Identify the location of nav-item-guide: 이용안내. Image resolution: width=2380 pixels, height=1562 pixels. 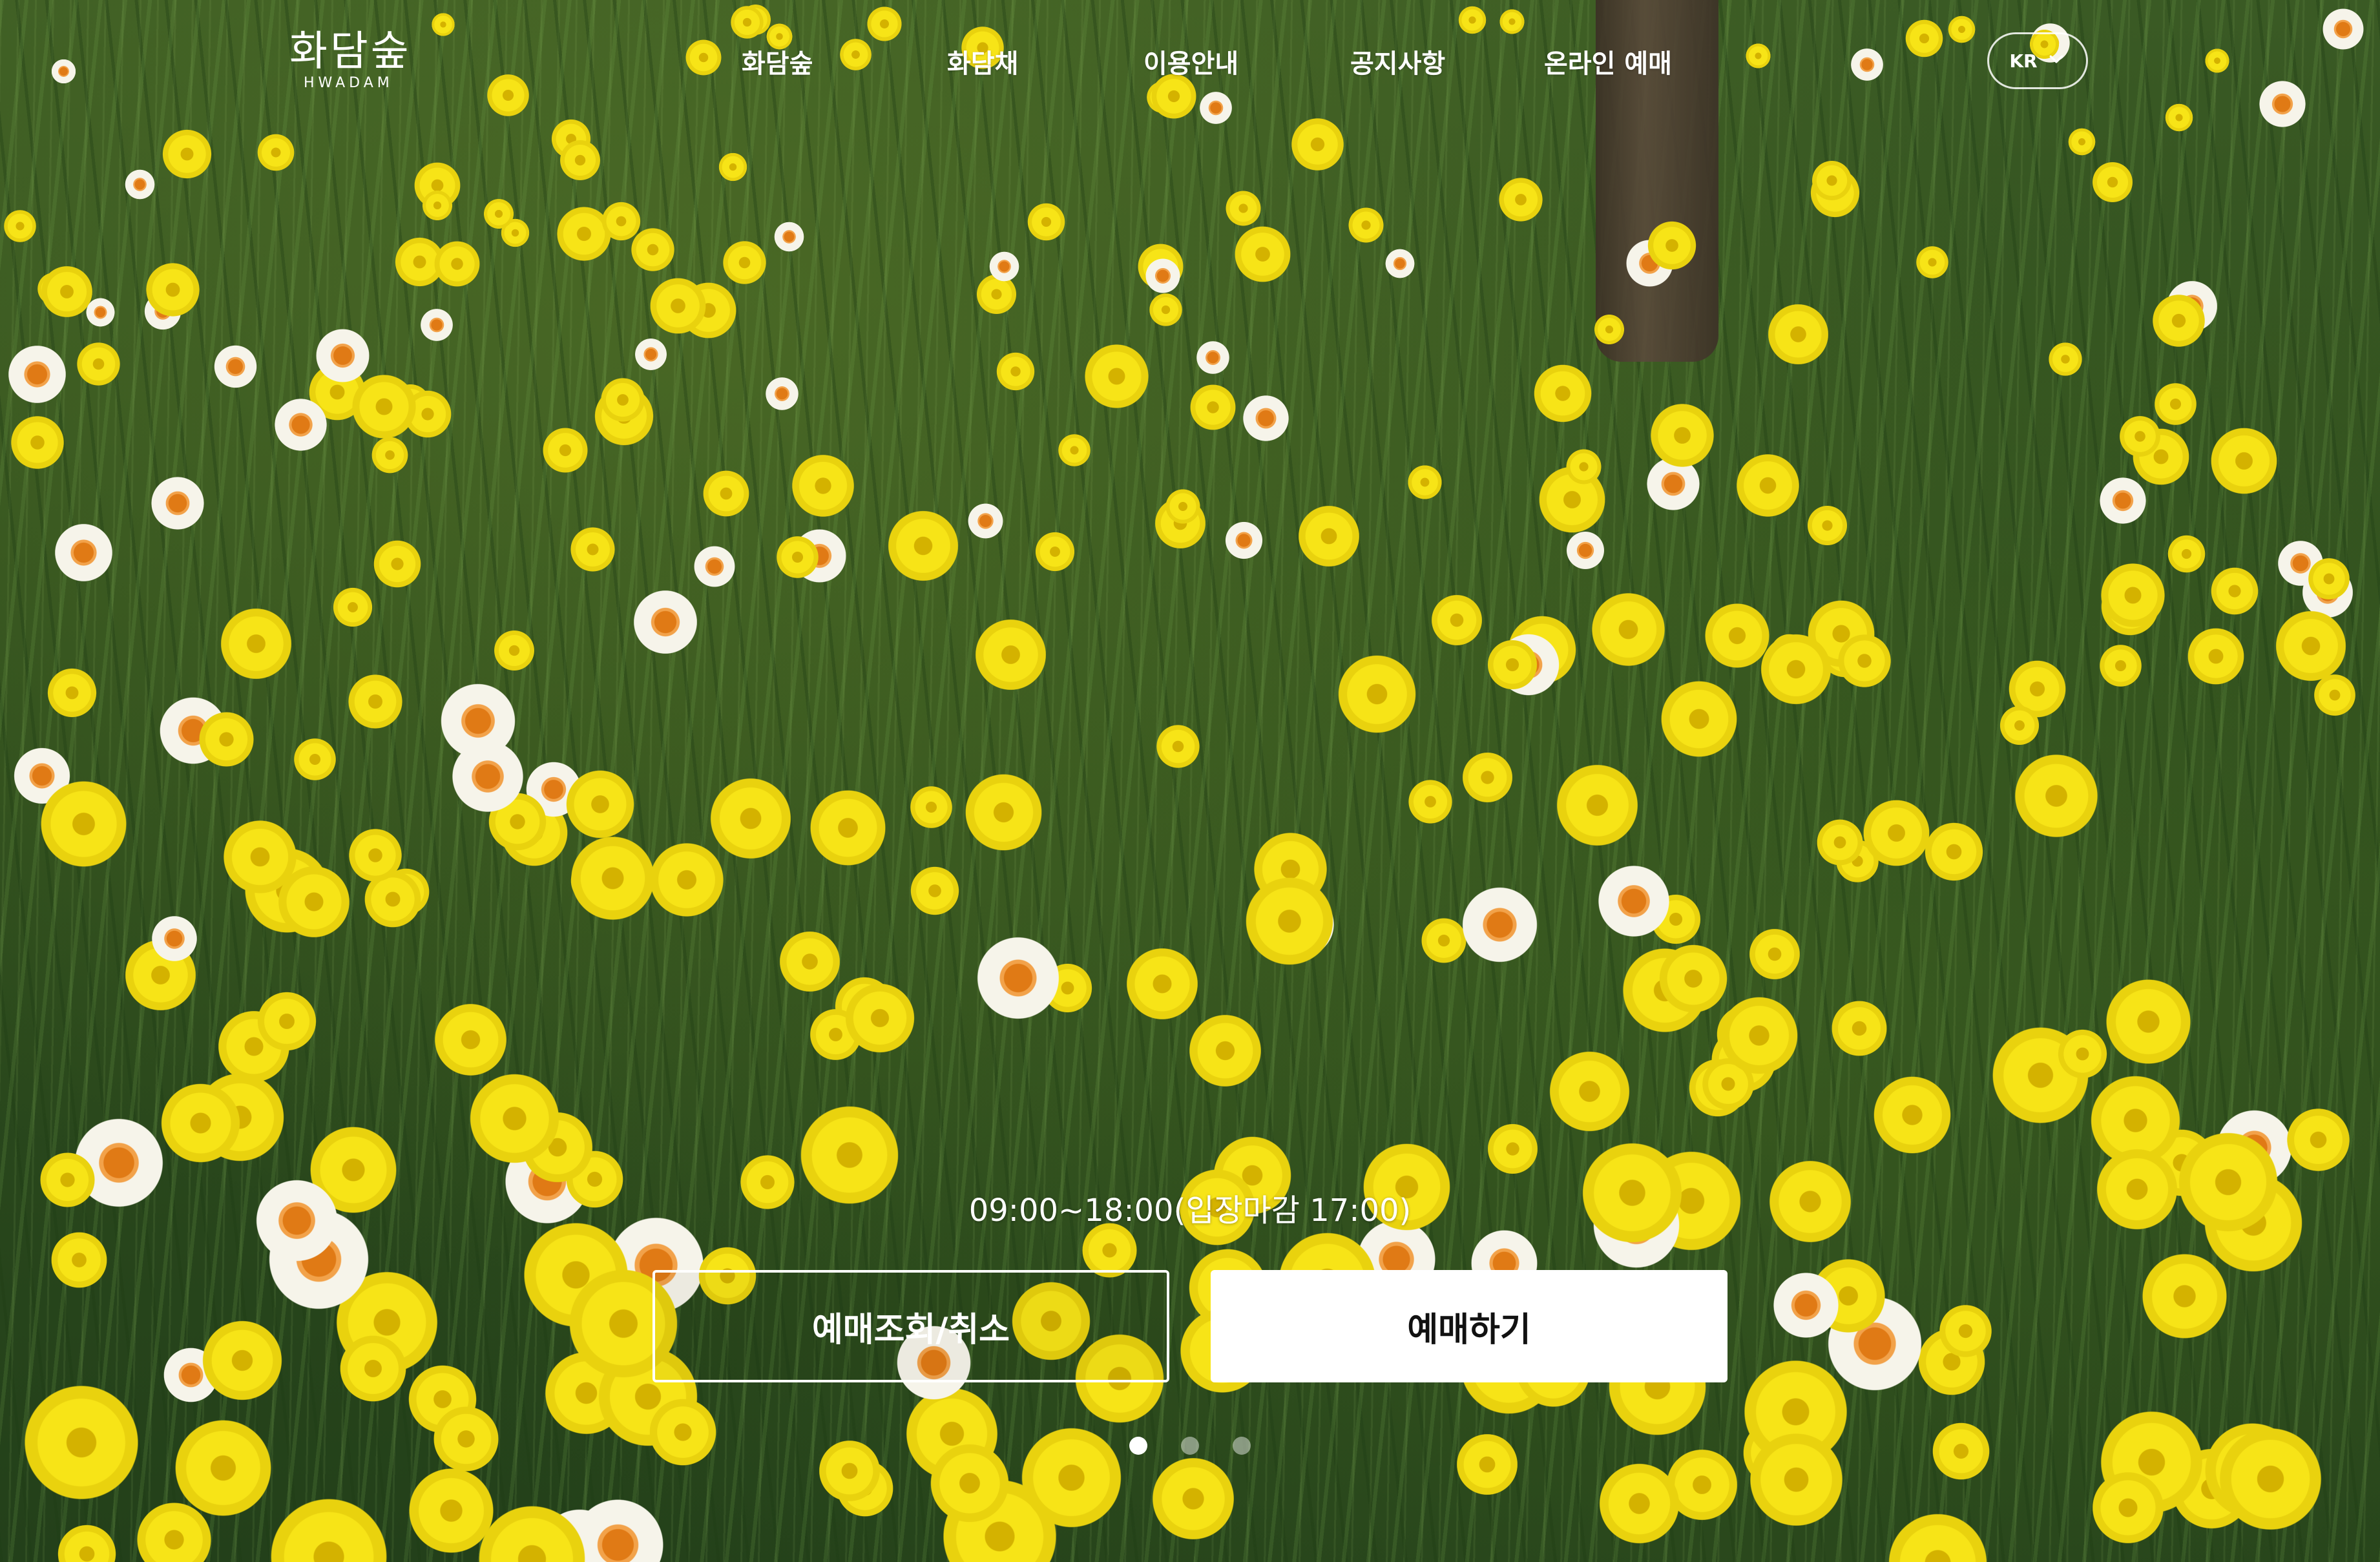
(1190, 61).